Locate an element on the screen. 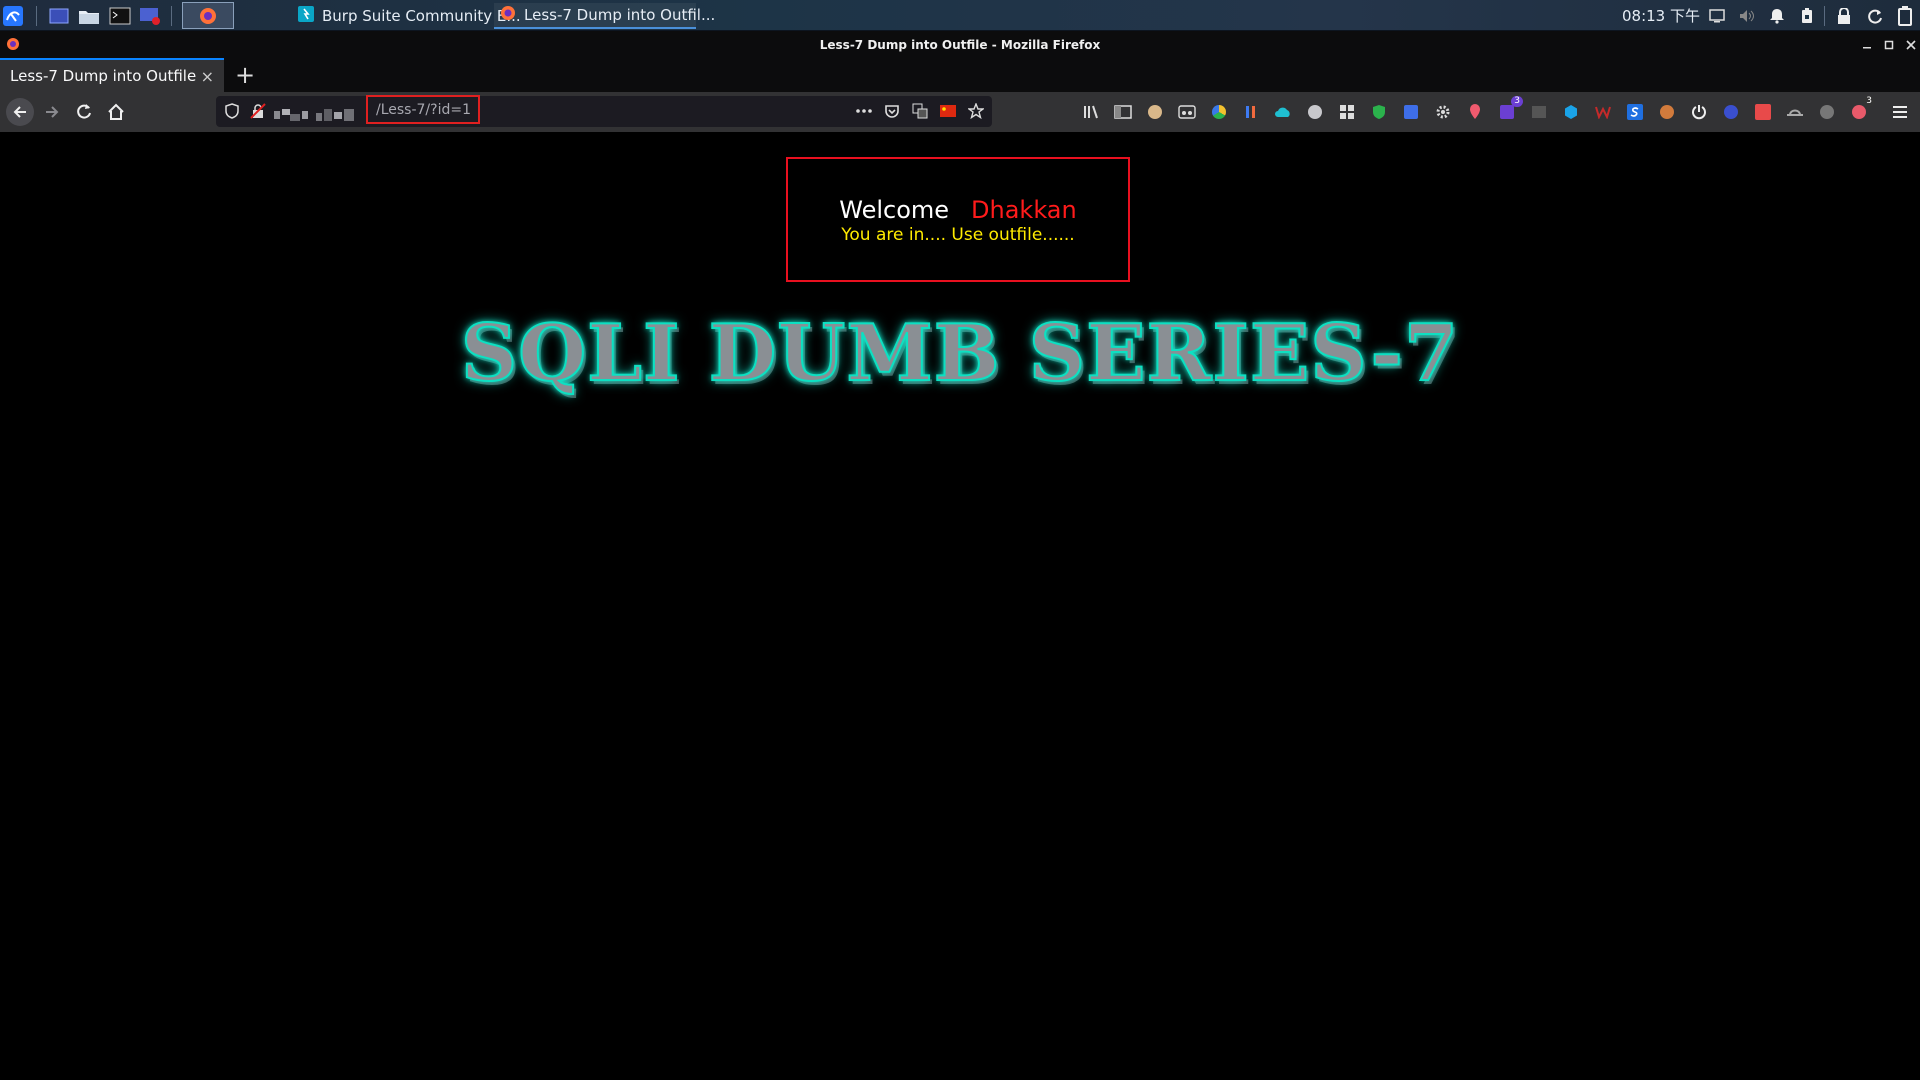 The width and height of the screenshot is (1920, 1080). display-tray-icon is located at coordinates (1717, 15).